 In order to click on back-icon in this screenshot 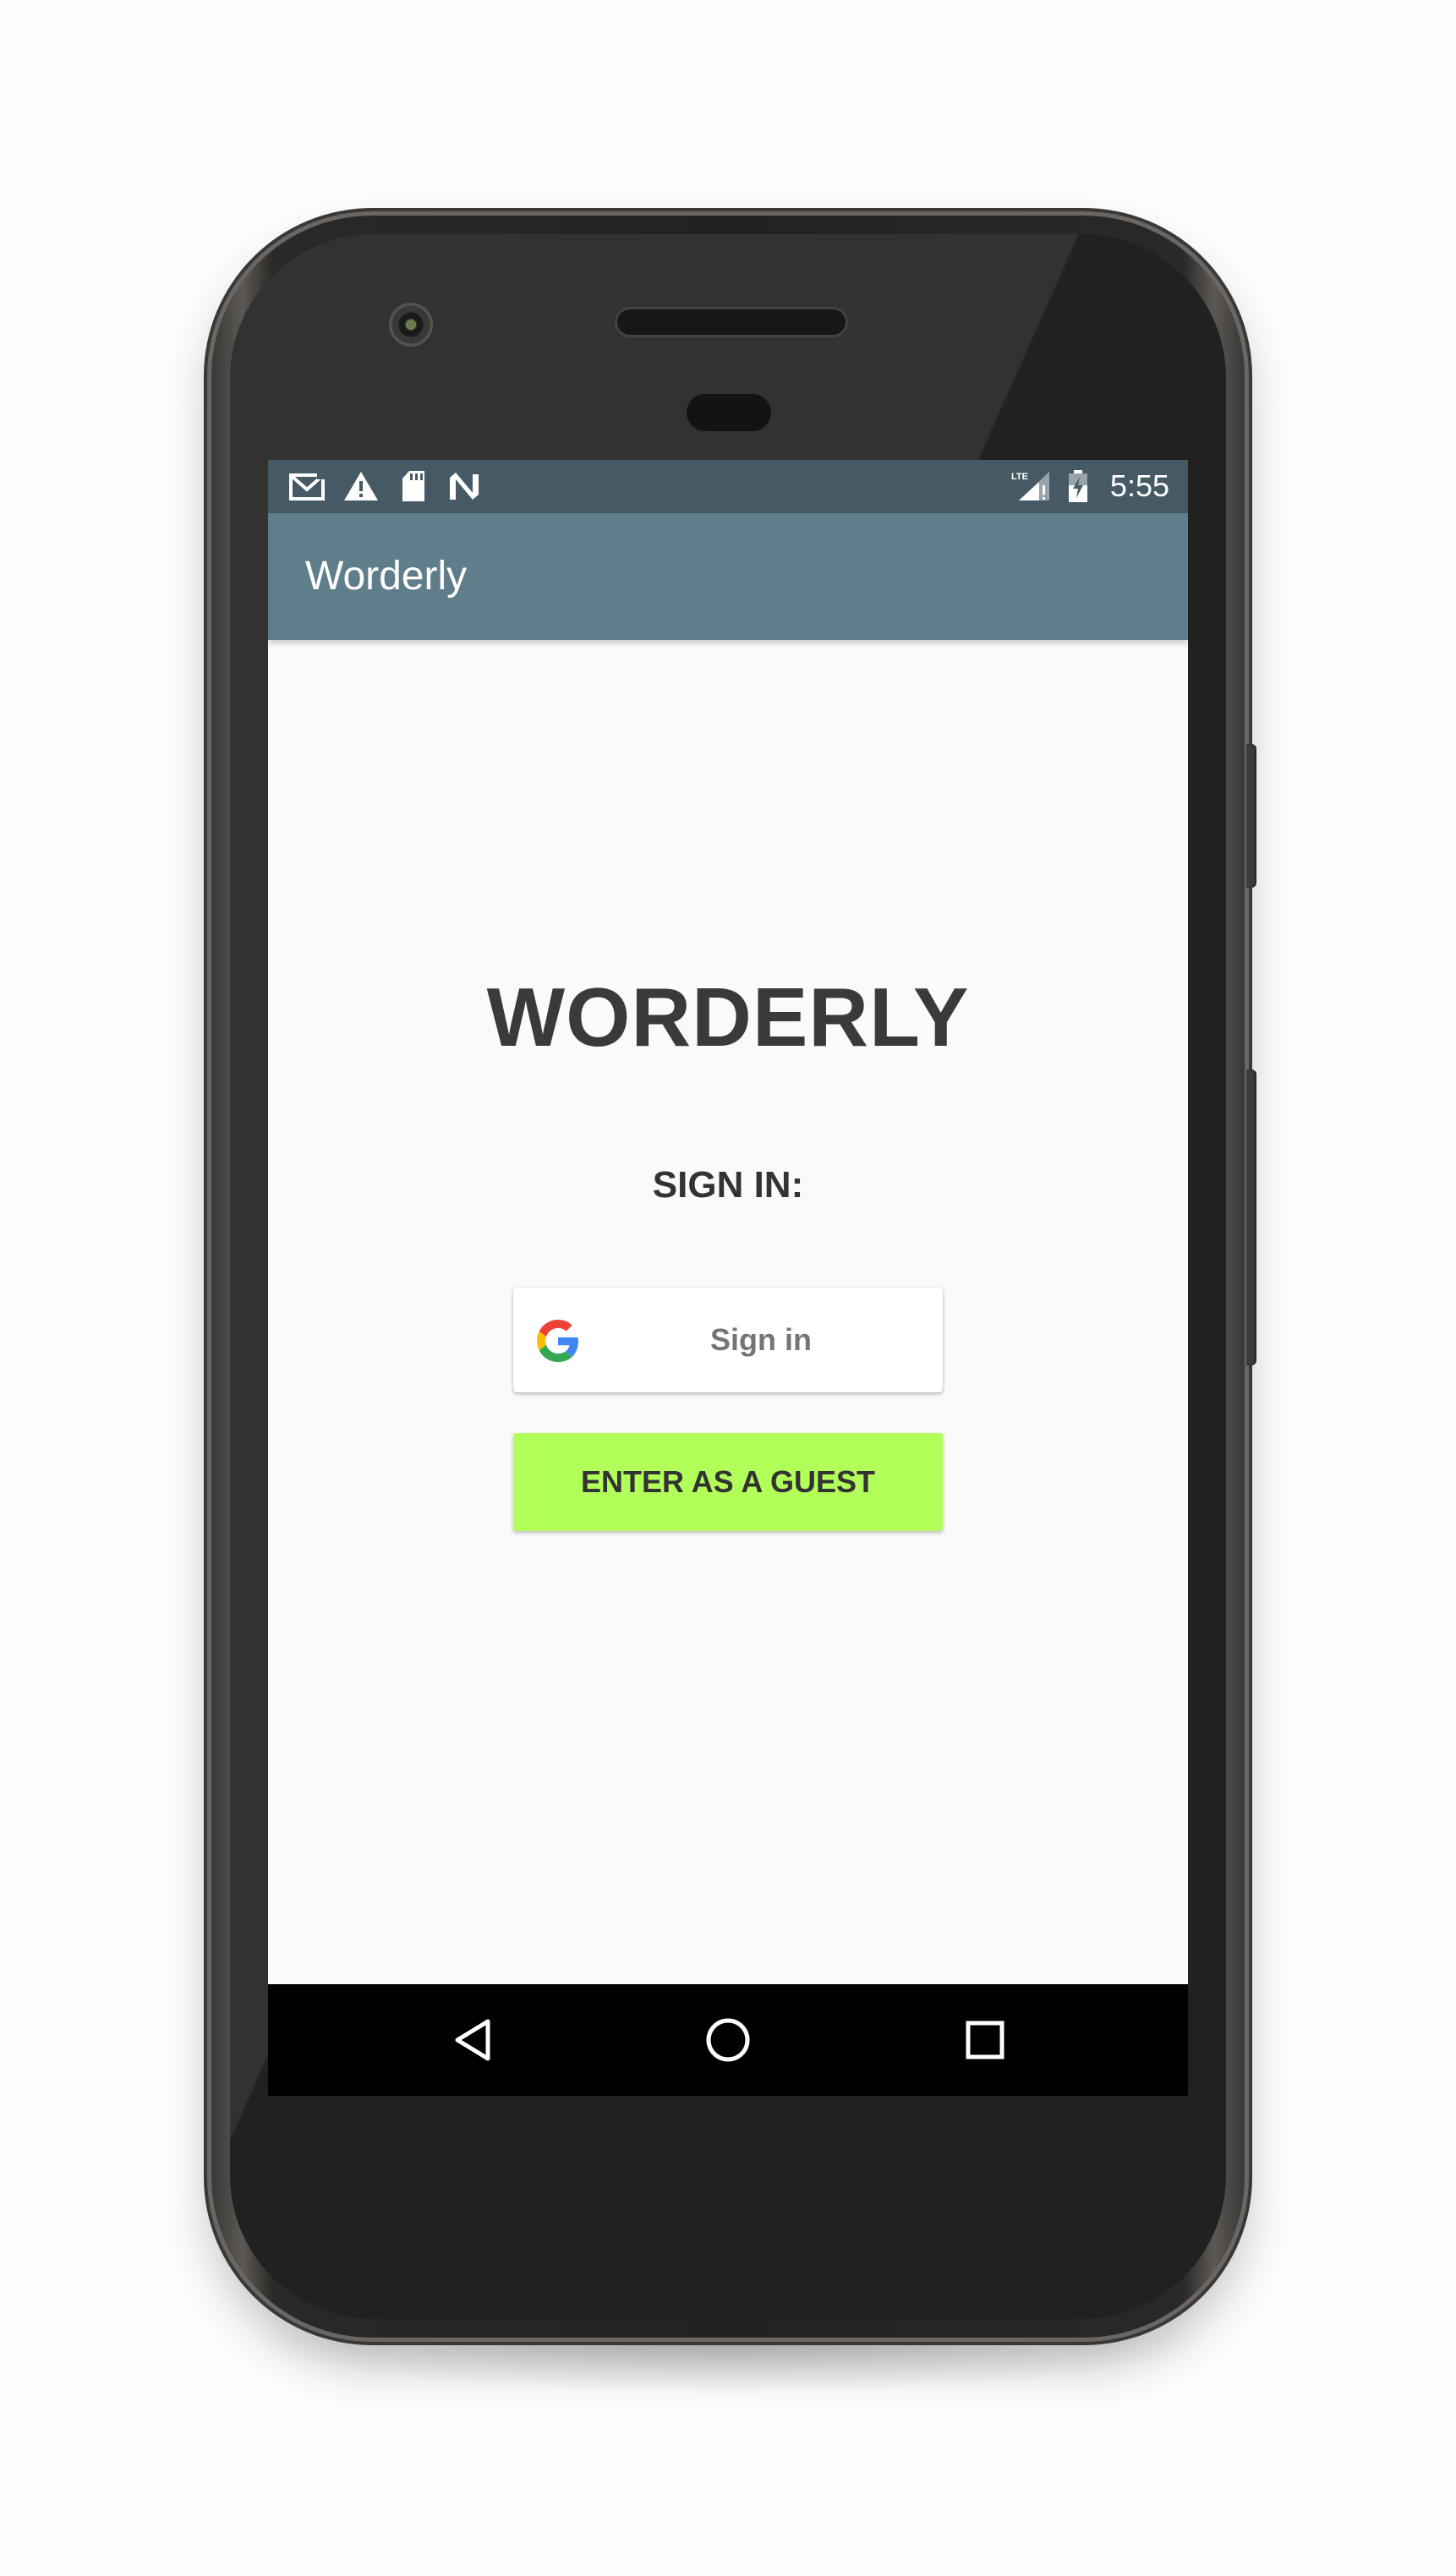, I will do `click(472, 2040)`.